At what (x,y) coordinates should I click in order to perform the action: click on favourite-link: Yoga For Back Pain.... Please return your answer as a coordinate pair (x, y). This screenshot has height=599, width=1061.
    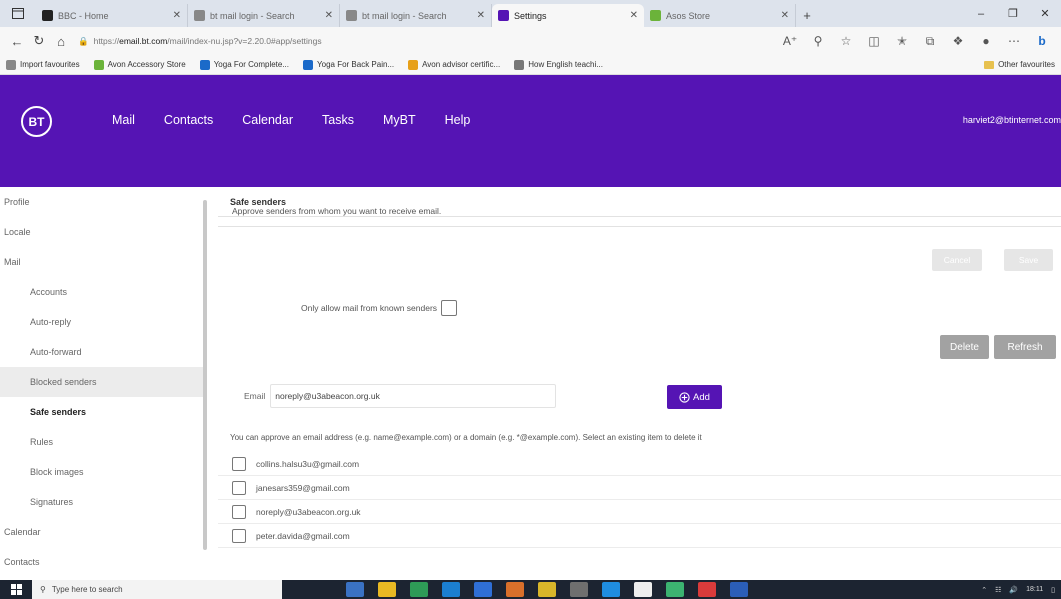
    Looking at the image, I should click on (348, 64).